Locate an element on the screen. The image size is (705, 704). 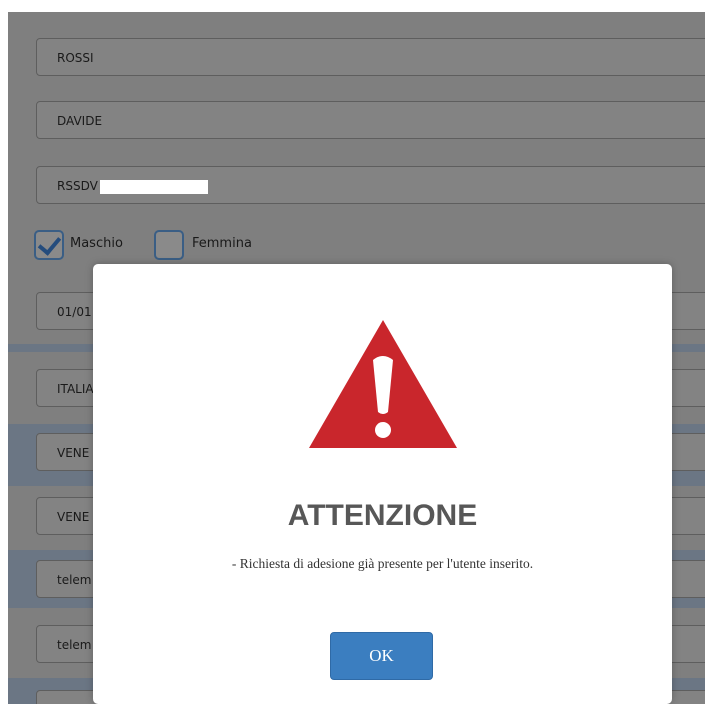
surname-value: ROSSI is located at coordinates (75, 58).